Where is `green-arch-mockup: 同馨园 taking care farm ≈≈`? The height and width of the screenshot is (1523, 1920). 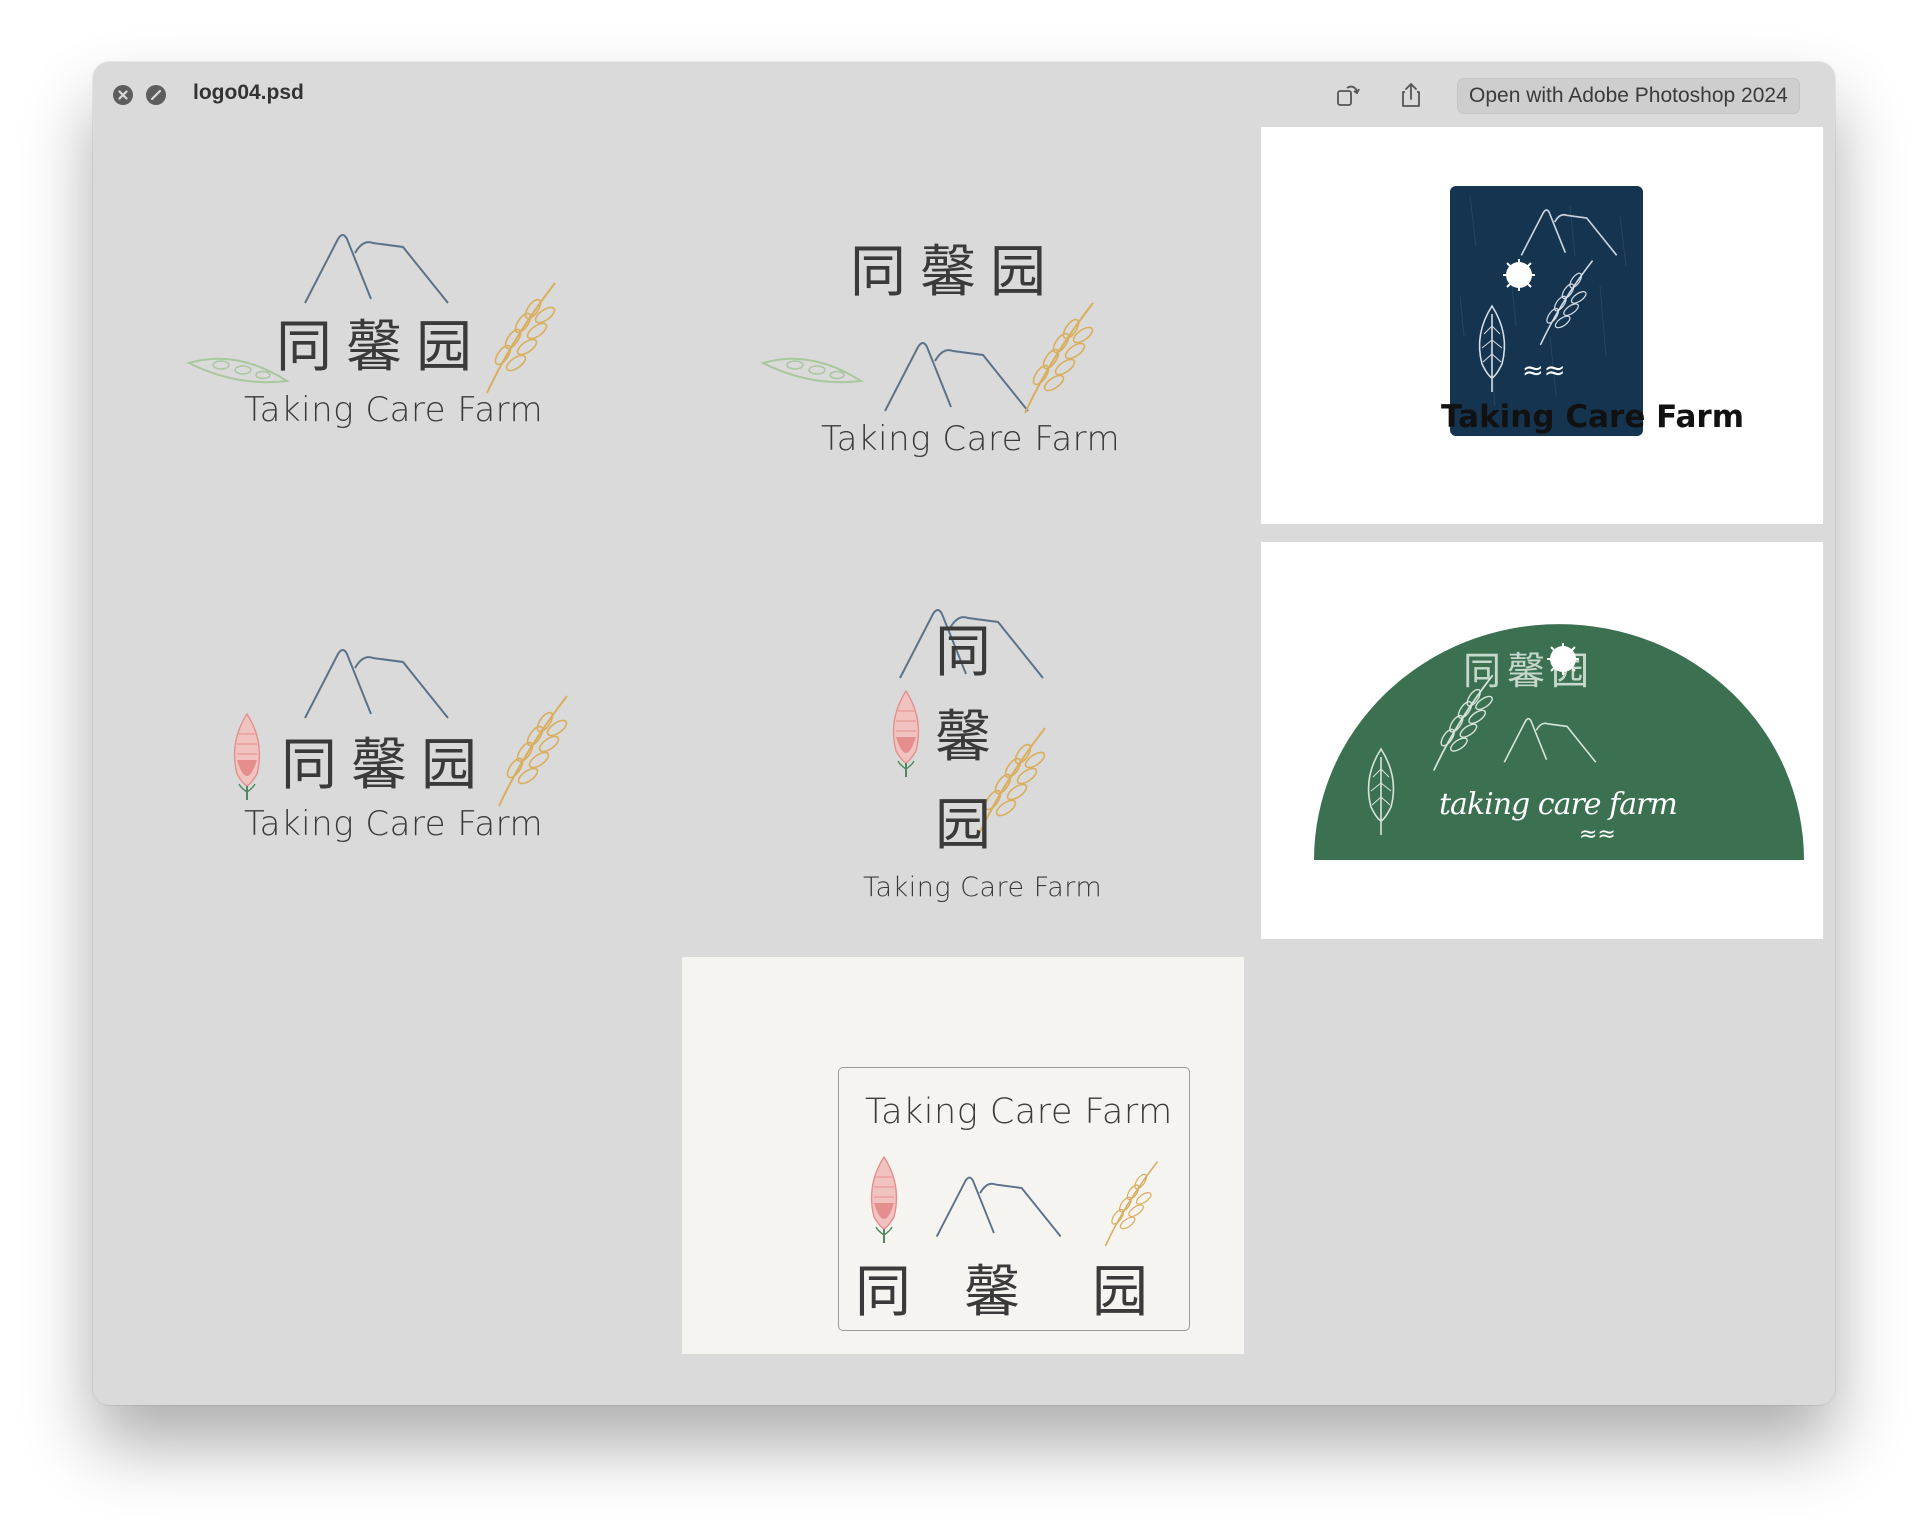
green-arch-mockup: 同馨园 taking care farm ≈≈ is located at coordinates (1542, 740).